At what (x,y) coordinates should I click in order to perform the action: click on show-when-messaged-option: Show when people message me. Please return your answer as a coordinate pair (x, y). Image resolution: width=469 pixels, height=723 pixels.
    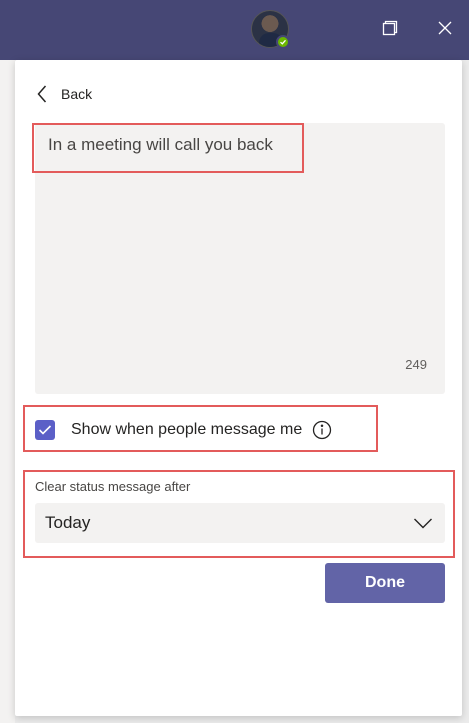
    Looking at the image, I should click on (183, 430).